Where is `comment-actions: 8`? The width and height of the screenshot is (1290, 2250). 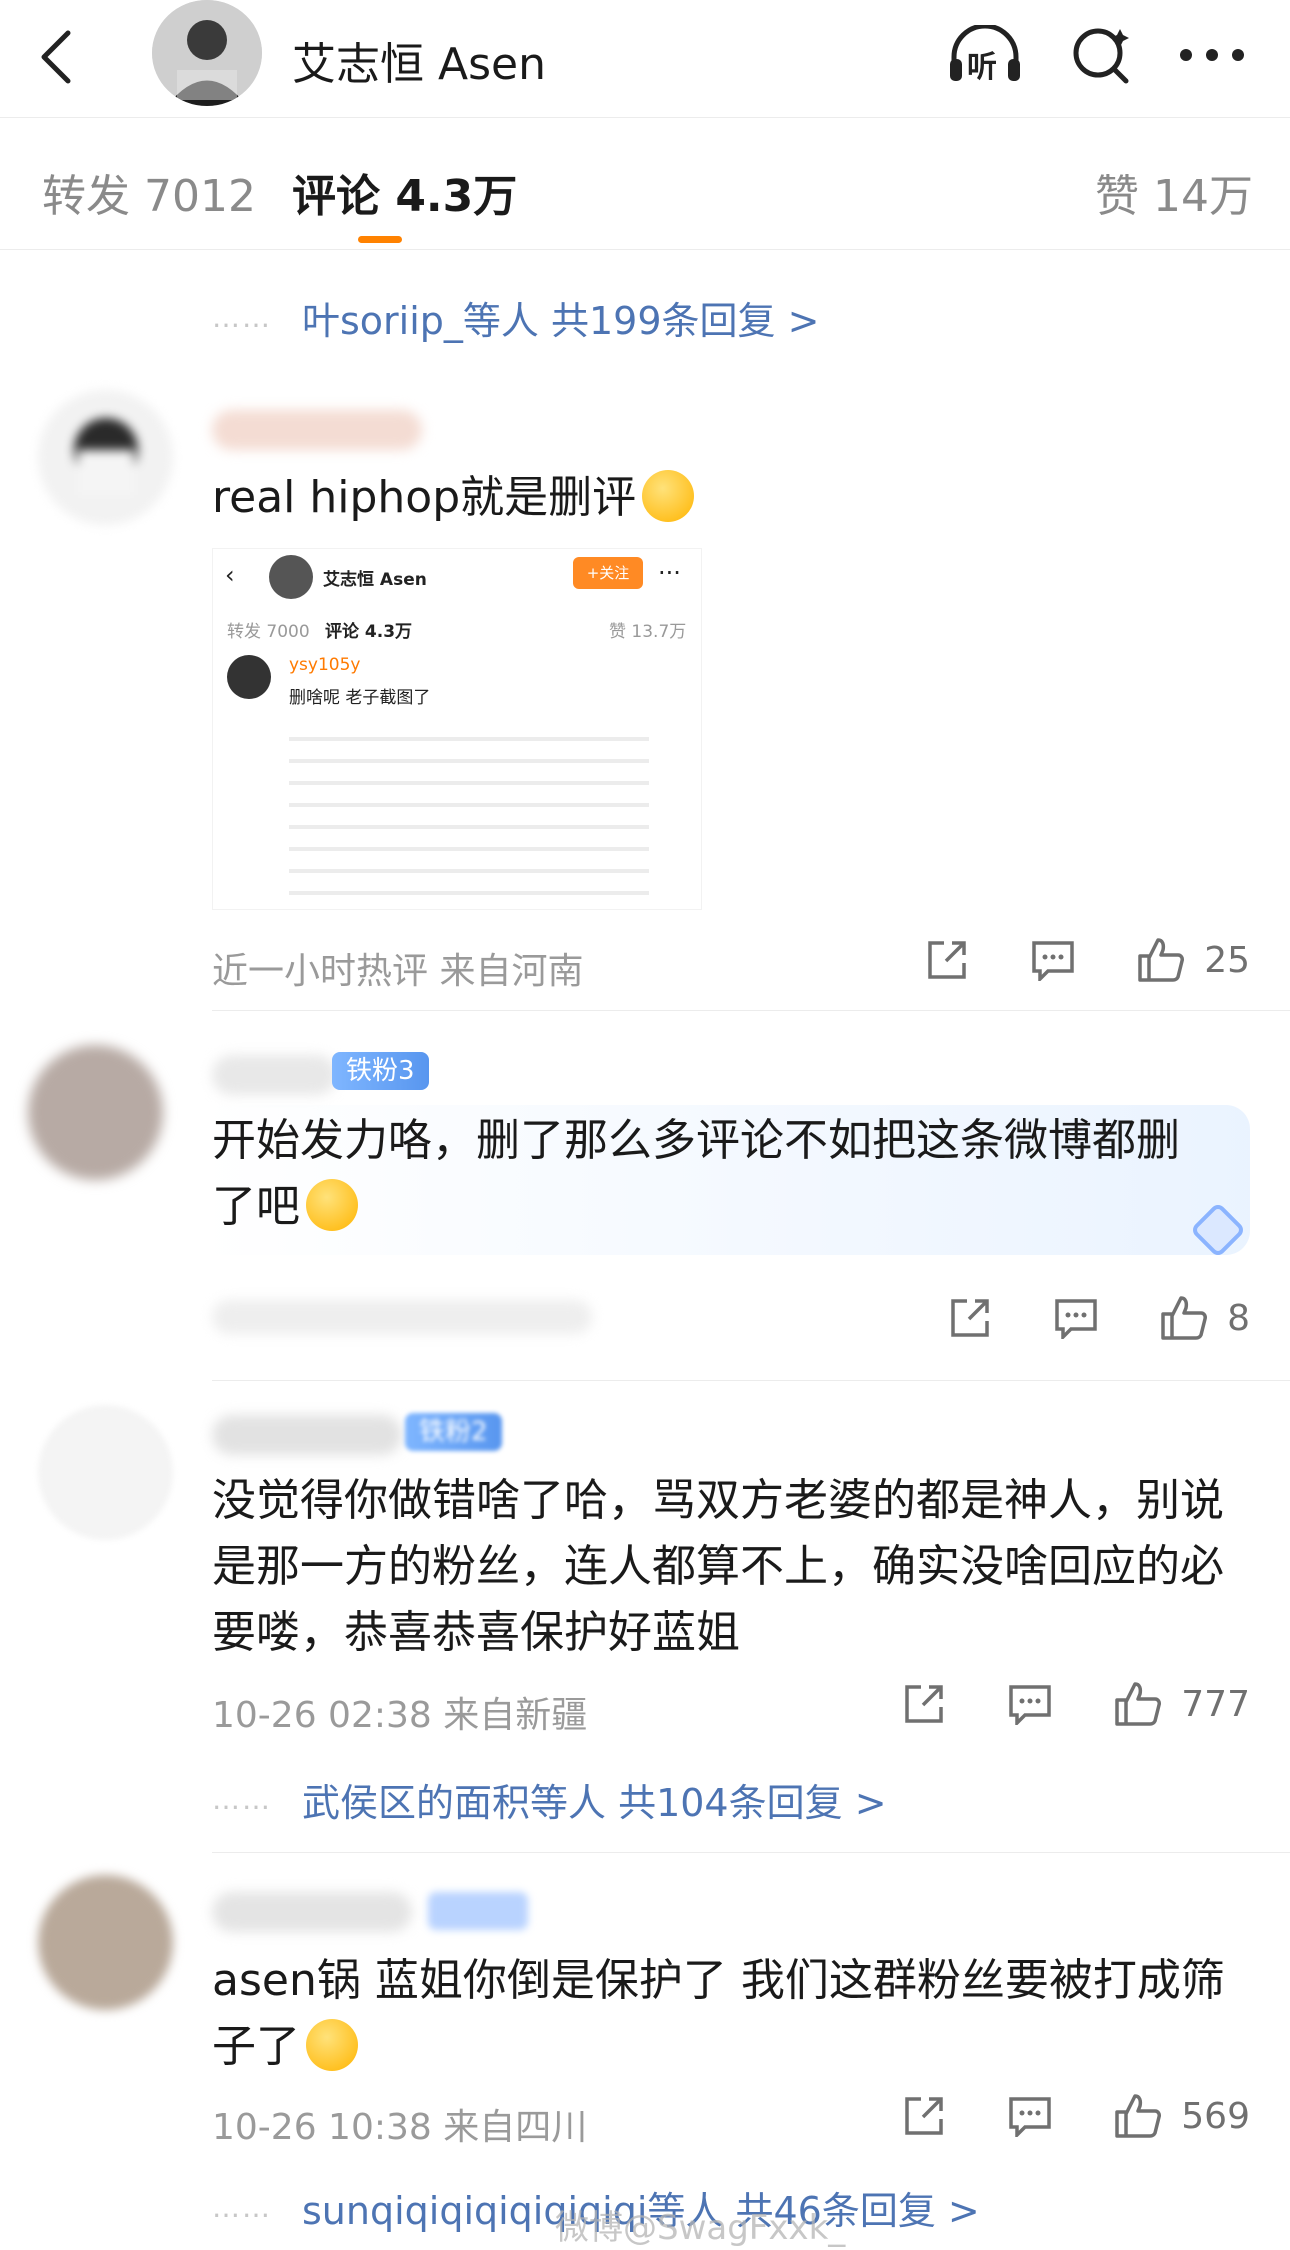 comment-actions: 8 is located at coordinates (1068, 1318).